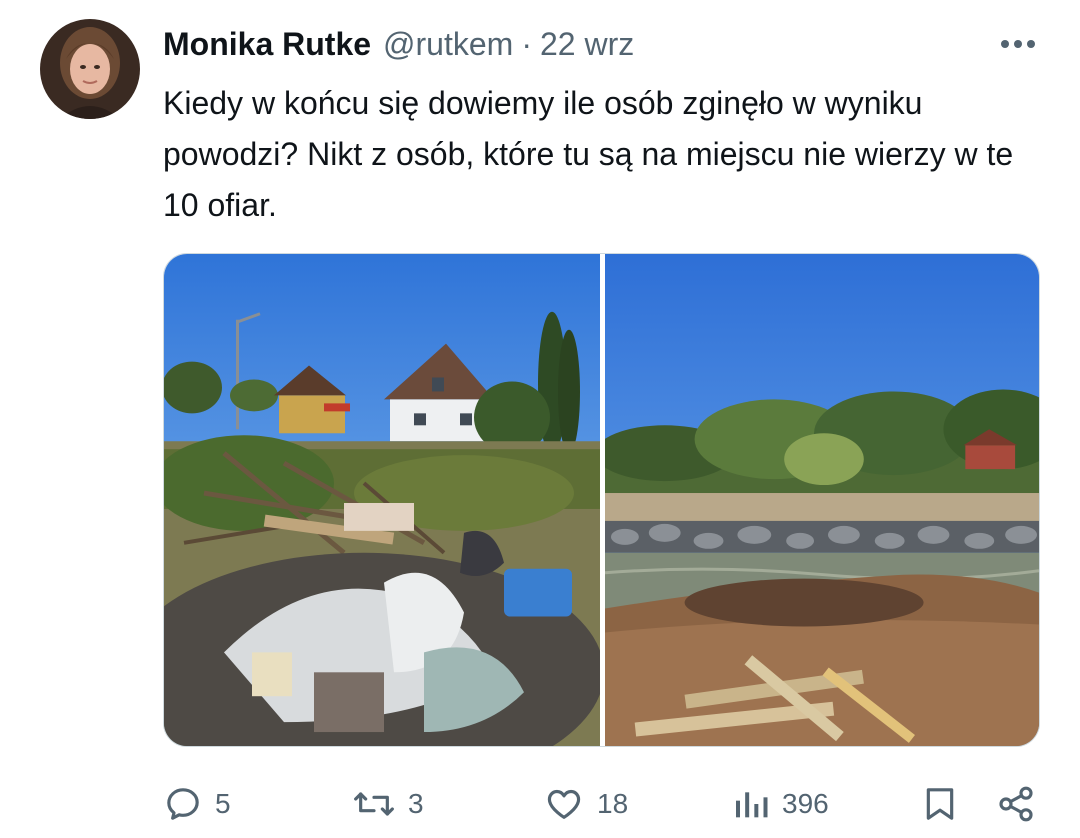 Image resolution: width=1080 pixels, height=838 pixels. I want to click on like-icon, so click(564, 804).